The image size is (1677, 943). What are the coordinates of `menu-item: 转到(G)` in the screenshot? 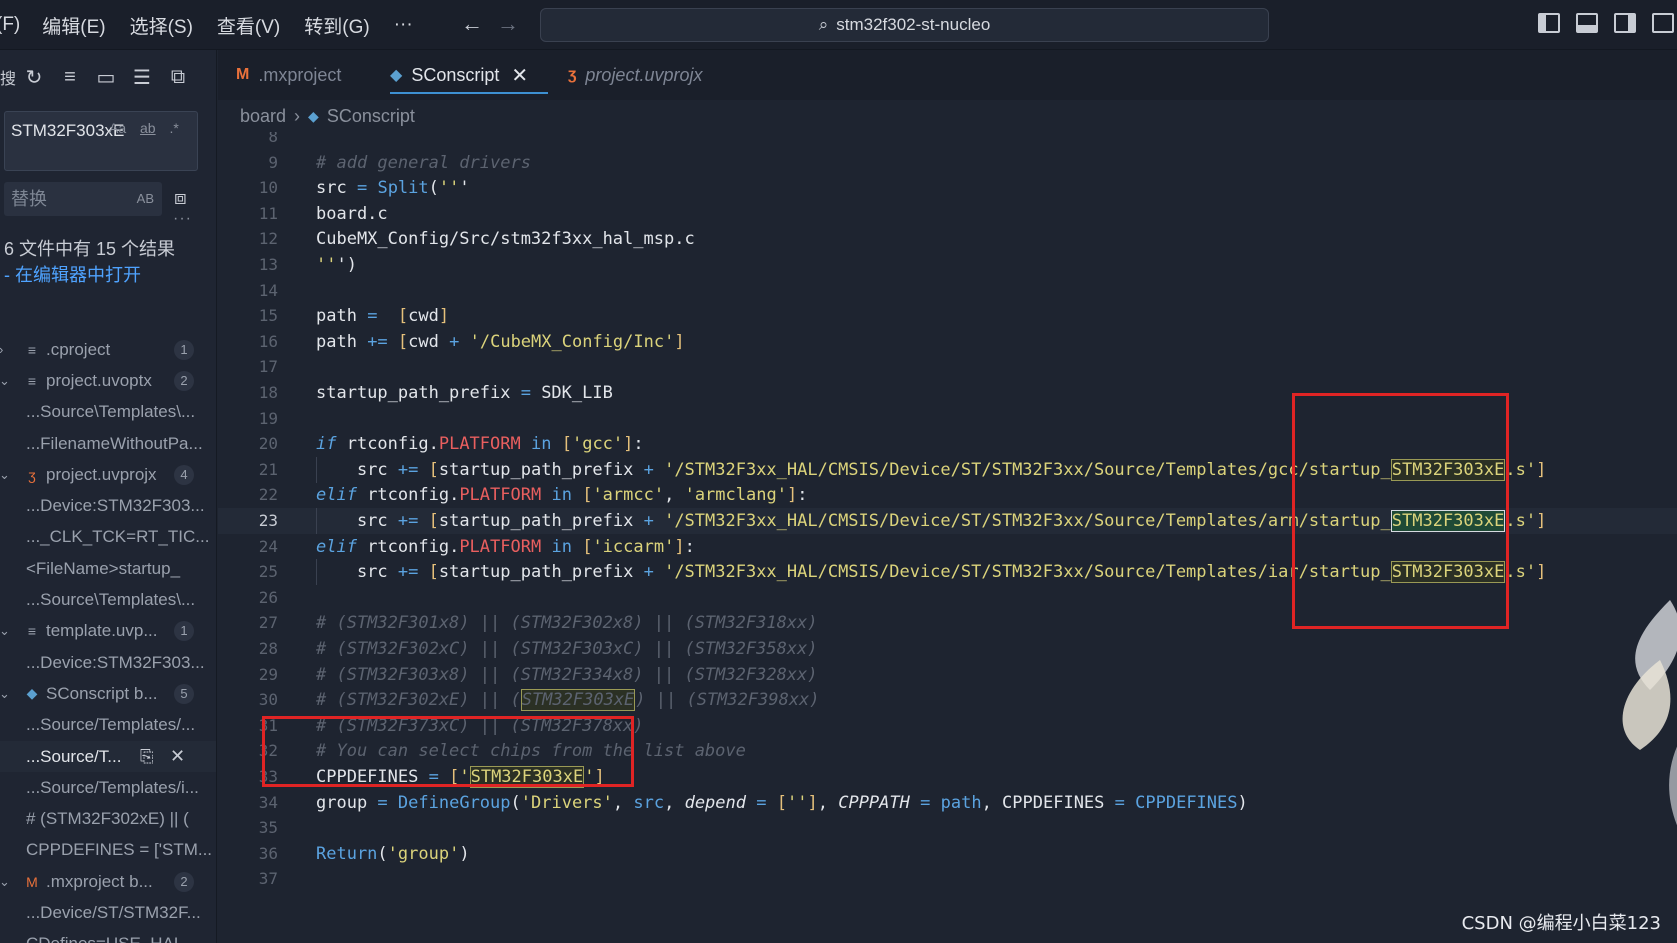 It's located at (336, 25).